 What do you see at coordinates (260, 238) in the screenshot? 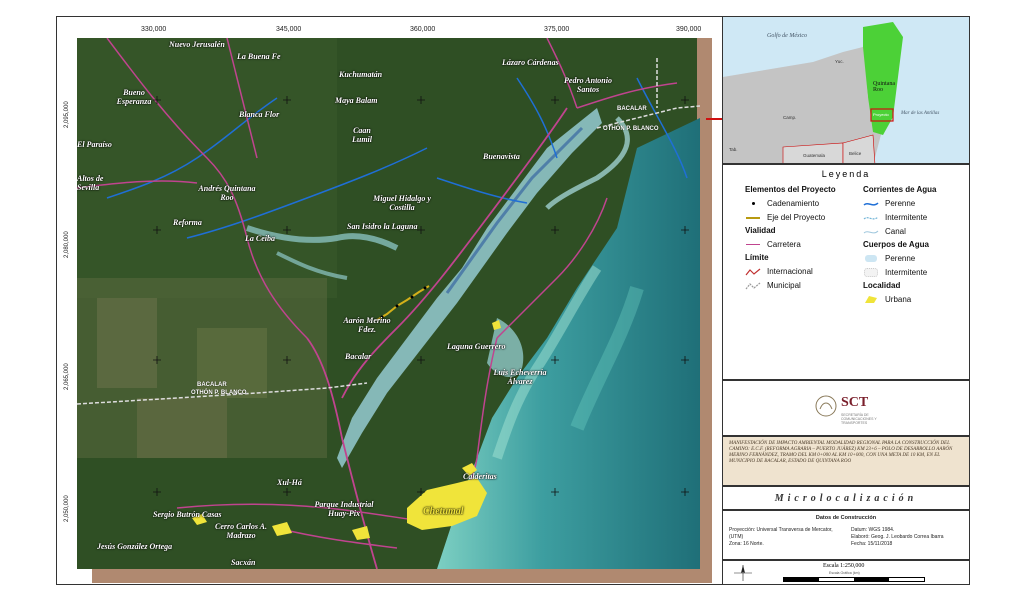
I see `place-label: La Ceiba` at bounding box center [260, 238].